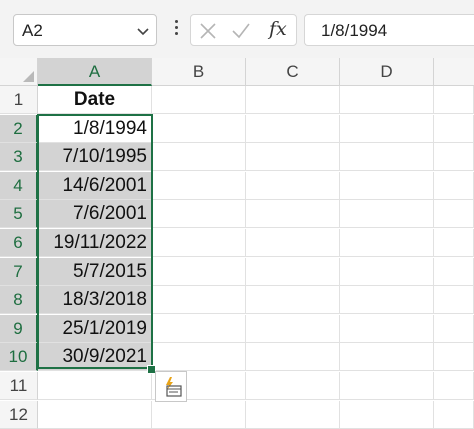  Describe the element at coordinates (95, 300) in the screenshot. I see `cell-a8: 18/3/2018` at that location.